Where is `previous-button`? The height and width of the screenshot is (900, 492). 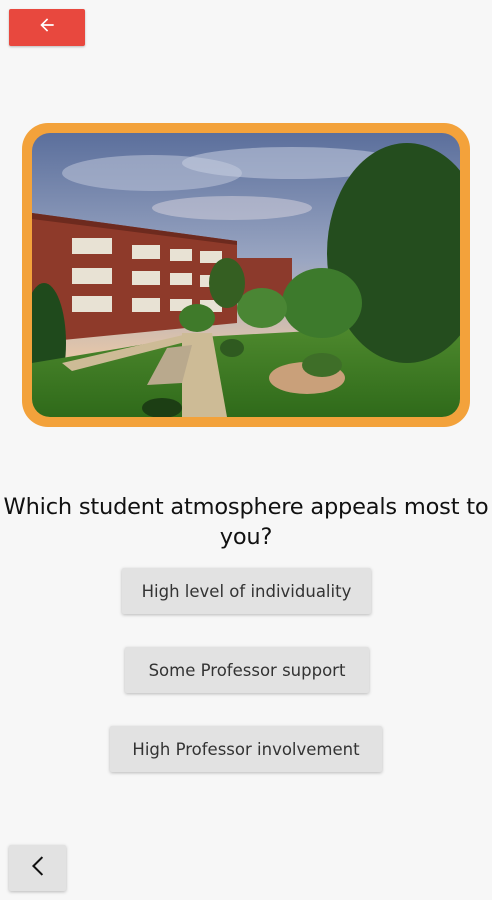
previous-button is located at coordinates (37, 868).